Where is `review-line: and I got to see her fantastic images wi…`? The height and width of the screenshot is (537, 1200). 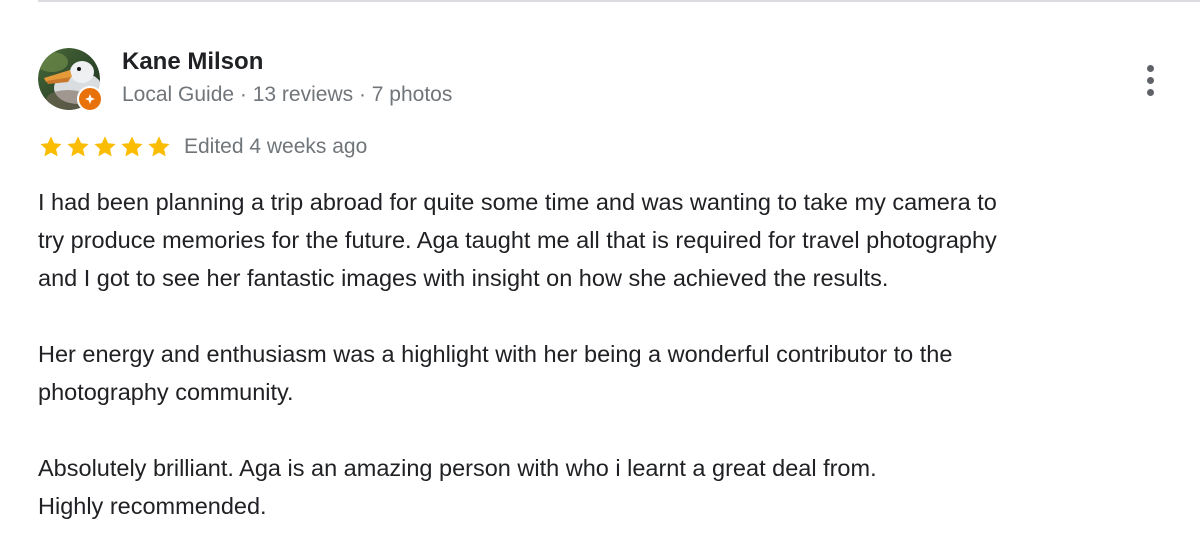 review-line: and I got to see her fantastic images wi… is located at coordinates (463, 278).